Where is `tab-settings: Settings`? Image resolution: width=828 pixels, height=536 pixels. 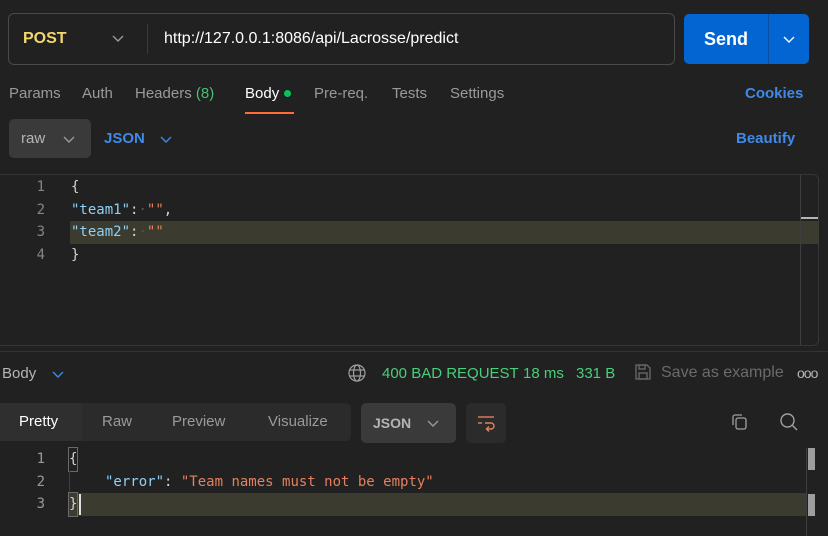 tab-settings: Settings is located at coordinates (477, 93).